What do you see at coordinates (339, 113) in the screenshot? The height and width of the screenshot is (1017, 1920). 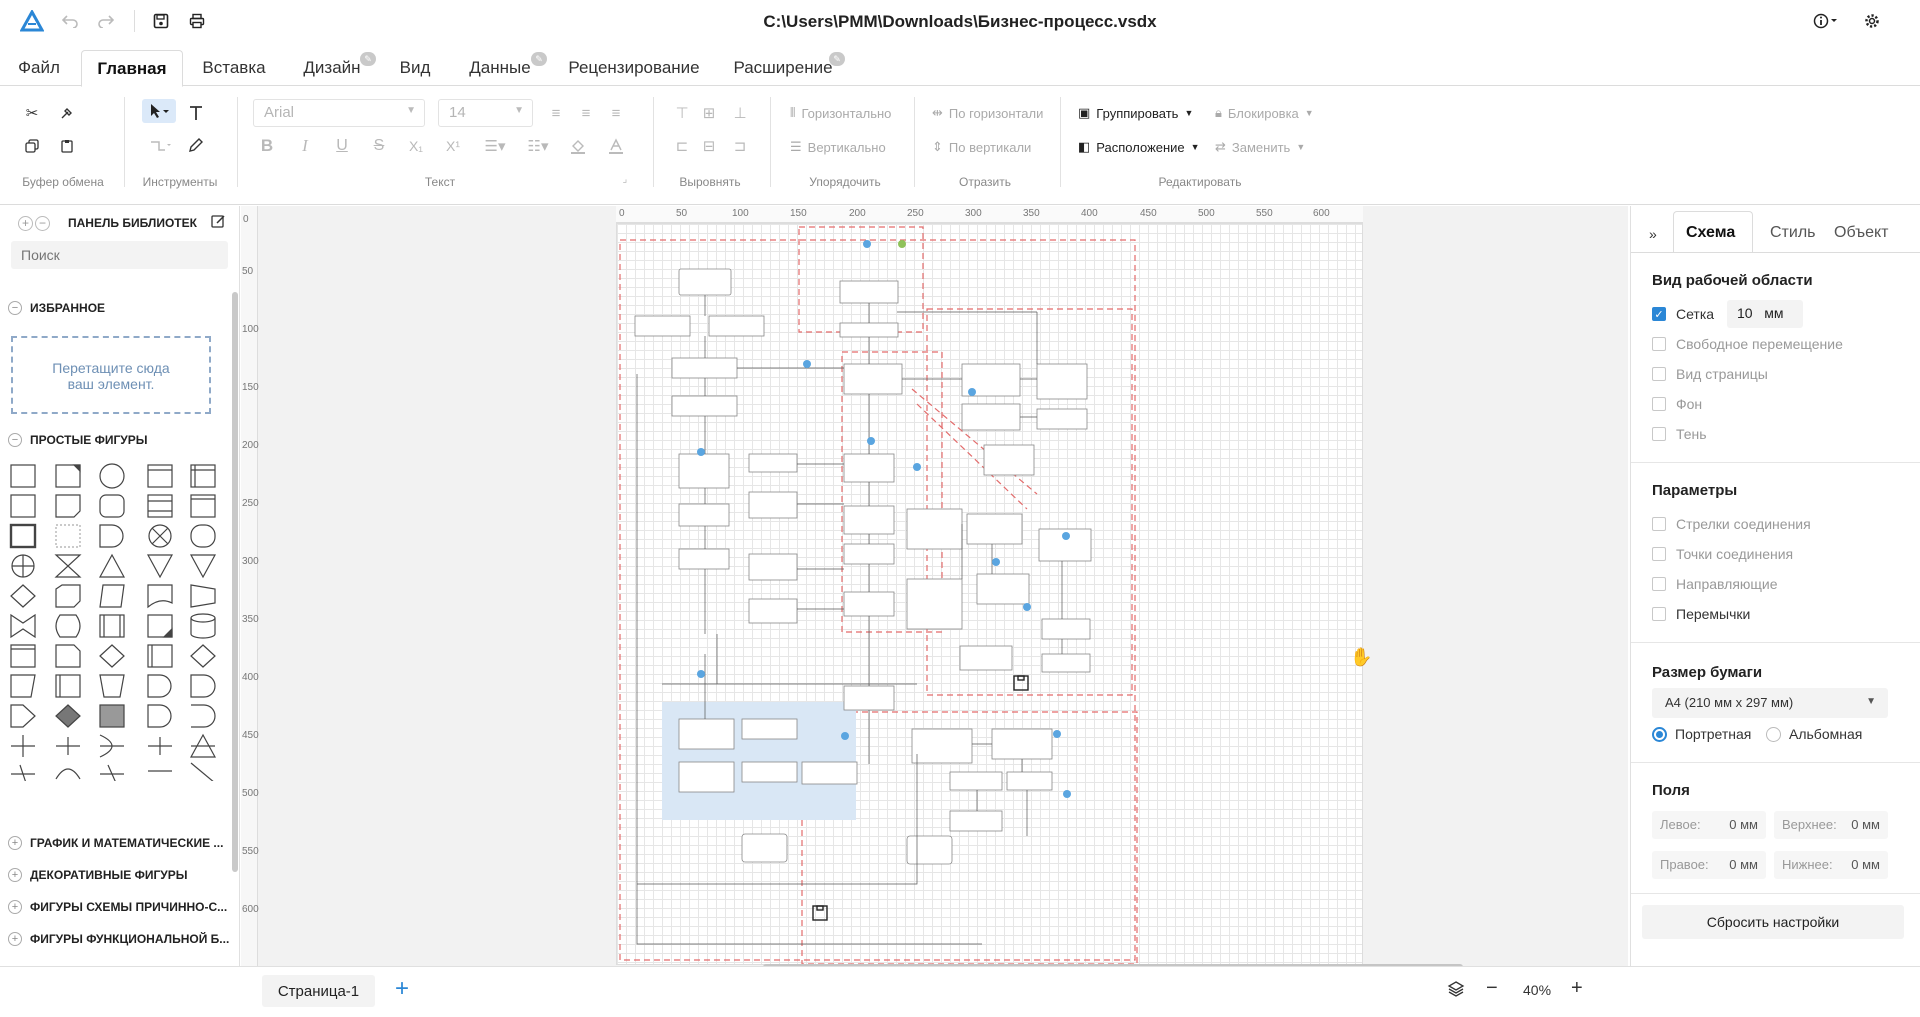 I see `font-family-select: Arial ▼` at bounding box center [339, 113].